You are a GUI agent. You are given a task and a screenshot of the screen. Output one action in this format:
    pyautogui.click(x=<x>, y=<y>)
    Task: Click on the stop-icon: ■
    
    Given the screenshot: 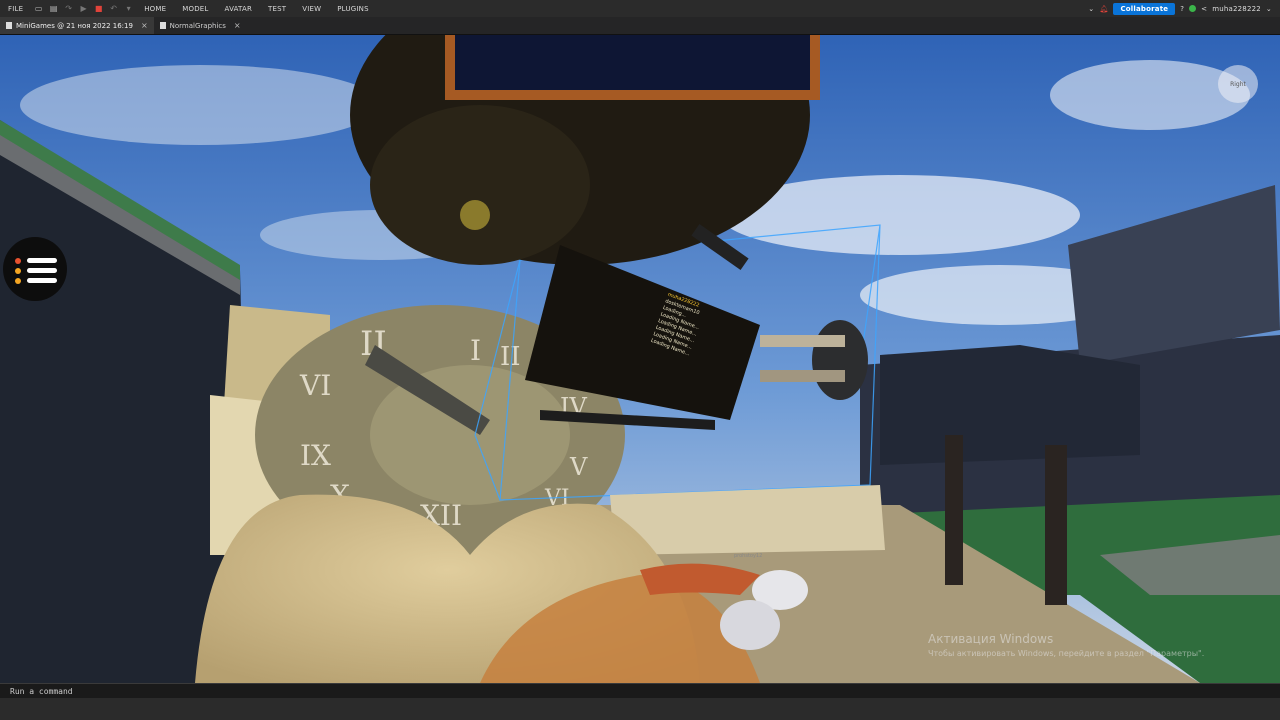 What is the action you would take?
    pyautogui.click(x=98, y=8)
    